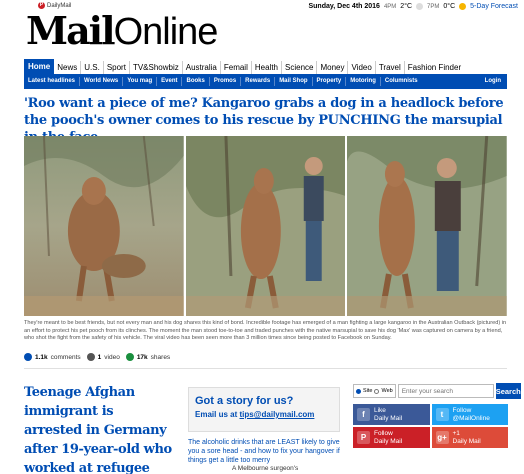  I want to click on facebook-line1: Like, so click(380, 410).